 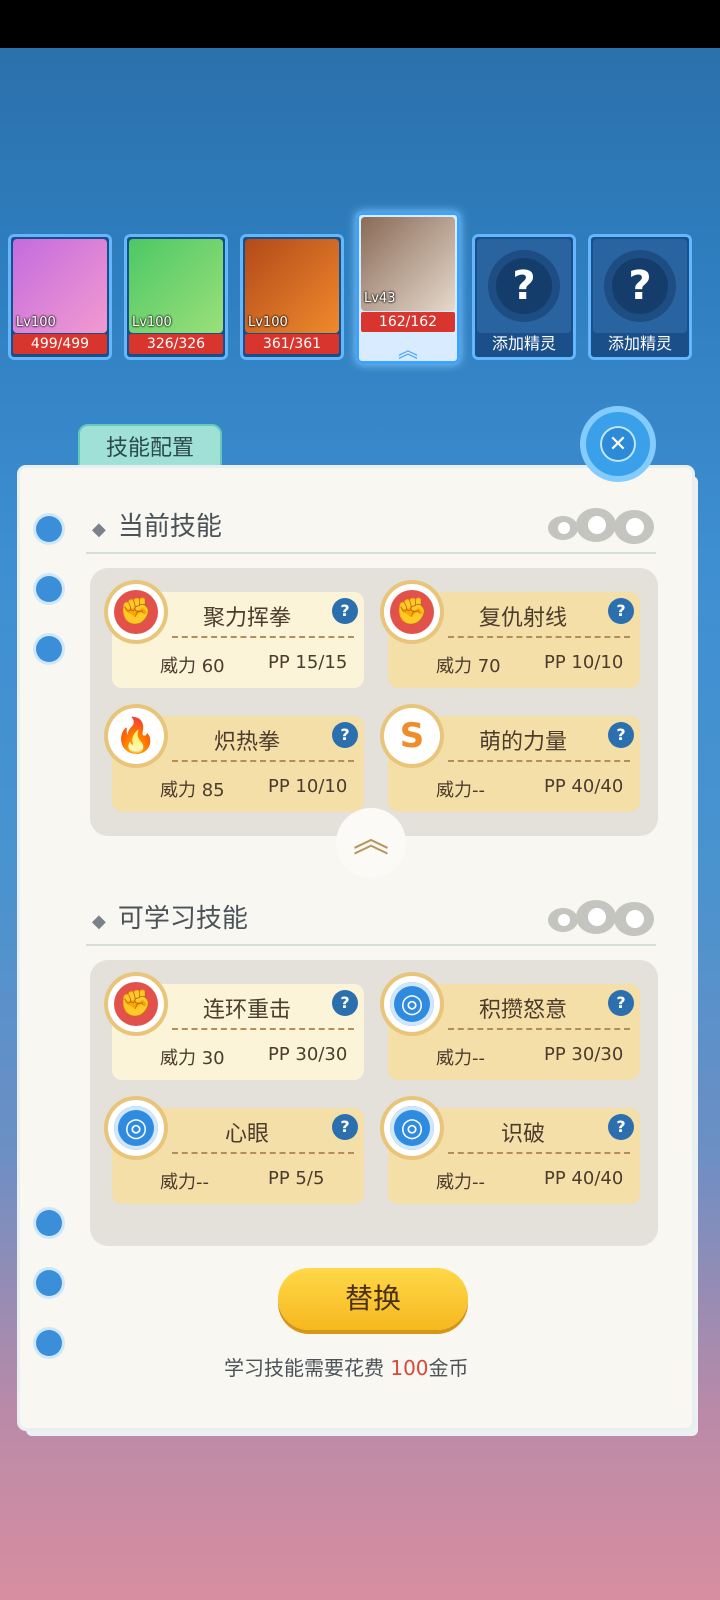 I want to click on team-slot-3: Lv100 361/361, so click(x=292, y=297).